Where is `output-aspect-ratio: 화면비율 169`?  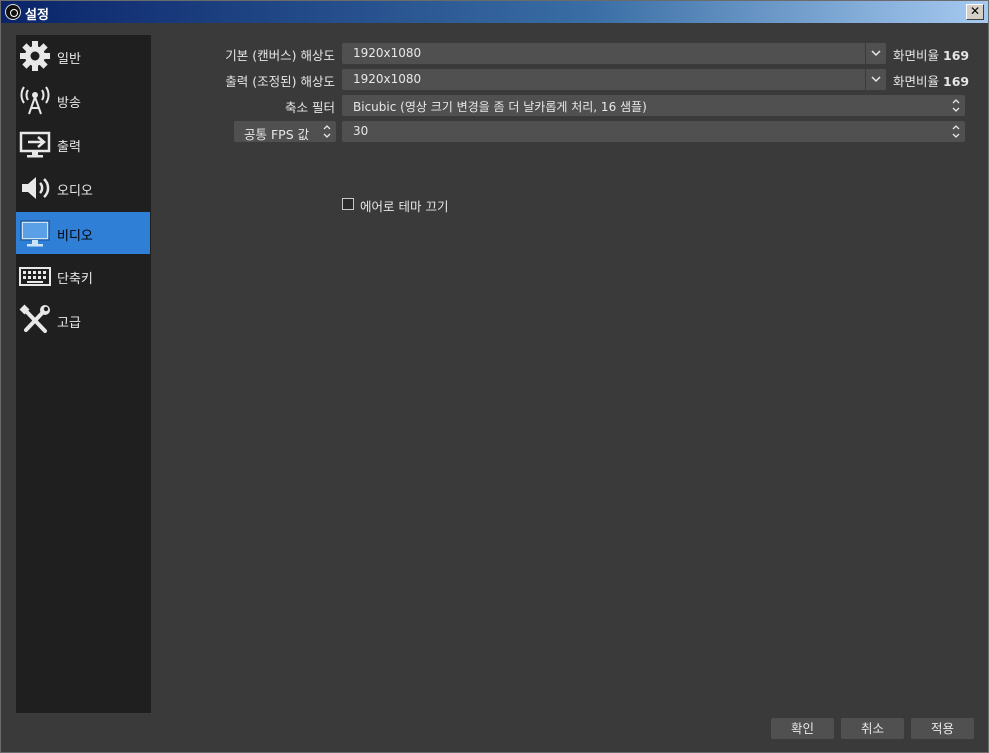 output-aspect-ratio: 화면비율 169 is located at coordinates (931, 80).